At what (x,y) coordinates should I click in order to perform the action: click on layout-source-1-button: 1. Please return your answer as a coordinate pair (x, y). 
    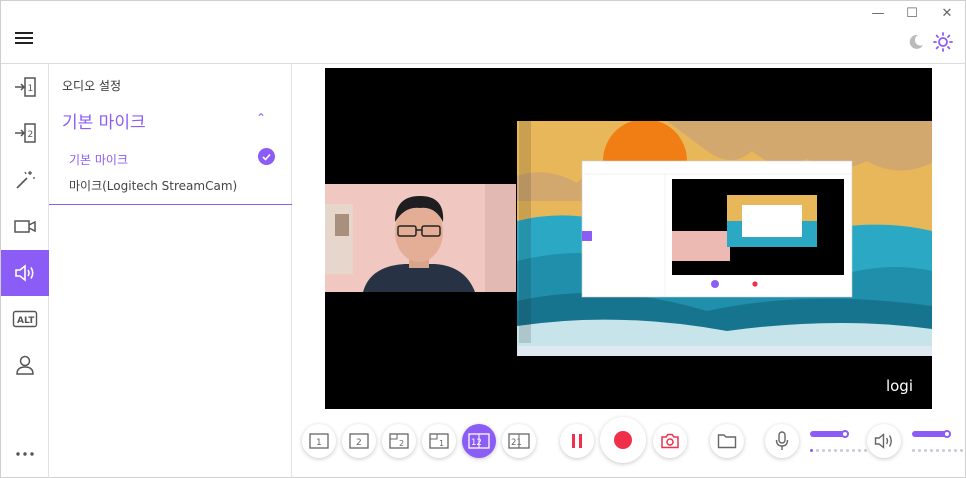
    Looking at the image, I should click on (319, 441).